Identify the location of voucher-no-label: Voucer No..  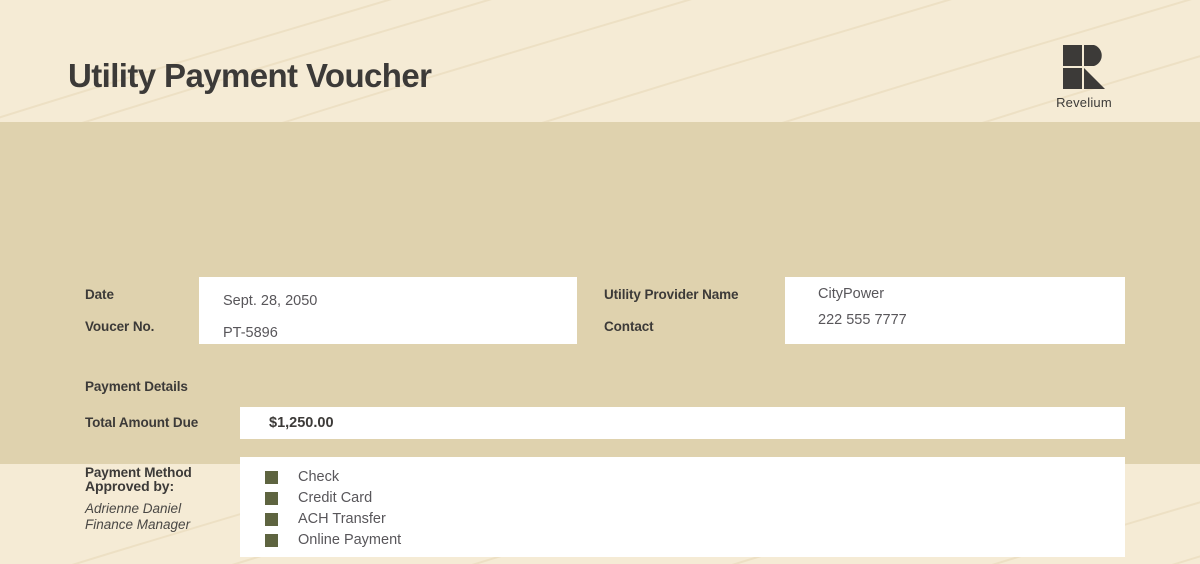
(120, 326).